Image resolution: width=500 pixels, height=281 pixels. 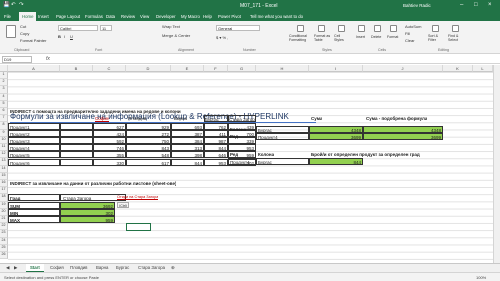 What do you see at coordinates (216, 162) in the screenshot?
I see `product-value-cell: 953` at bounding box center [216, 162].